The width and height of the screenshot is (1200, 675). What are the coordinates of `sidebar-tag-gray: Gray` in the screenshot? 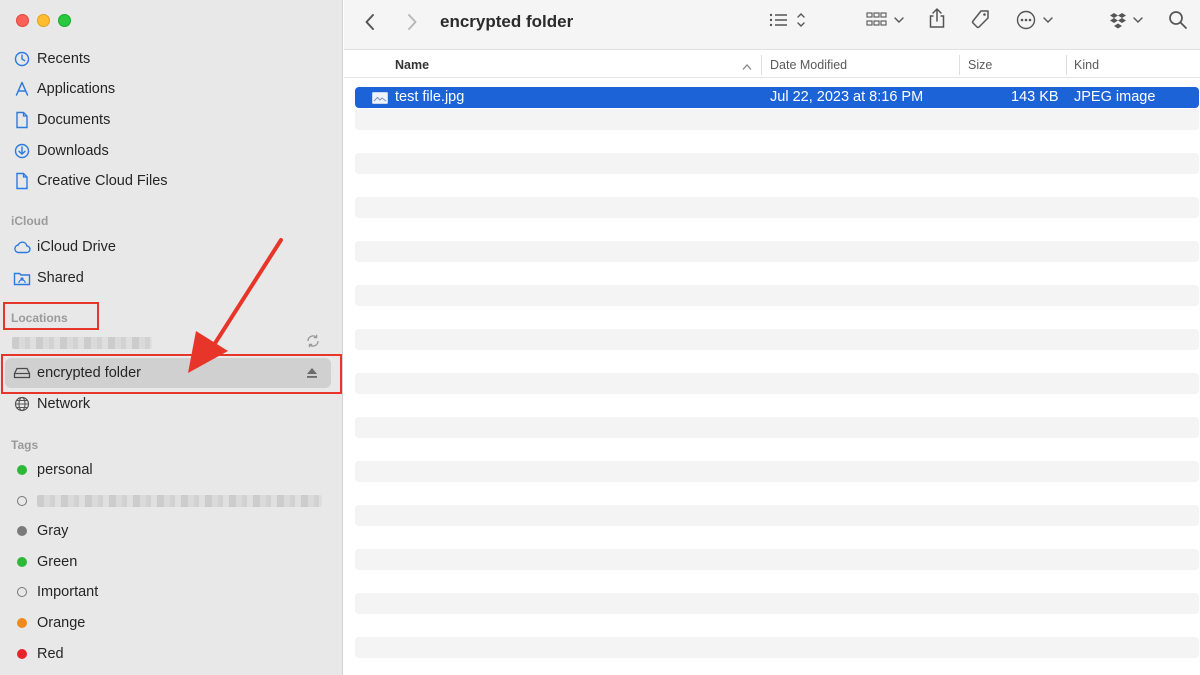 It's located at (171, 531).